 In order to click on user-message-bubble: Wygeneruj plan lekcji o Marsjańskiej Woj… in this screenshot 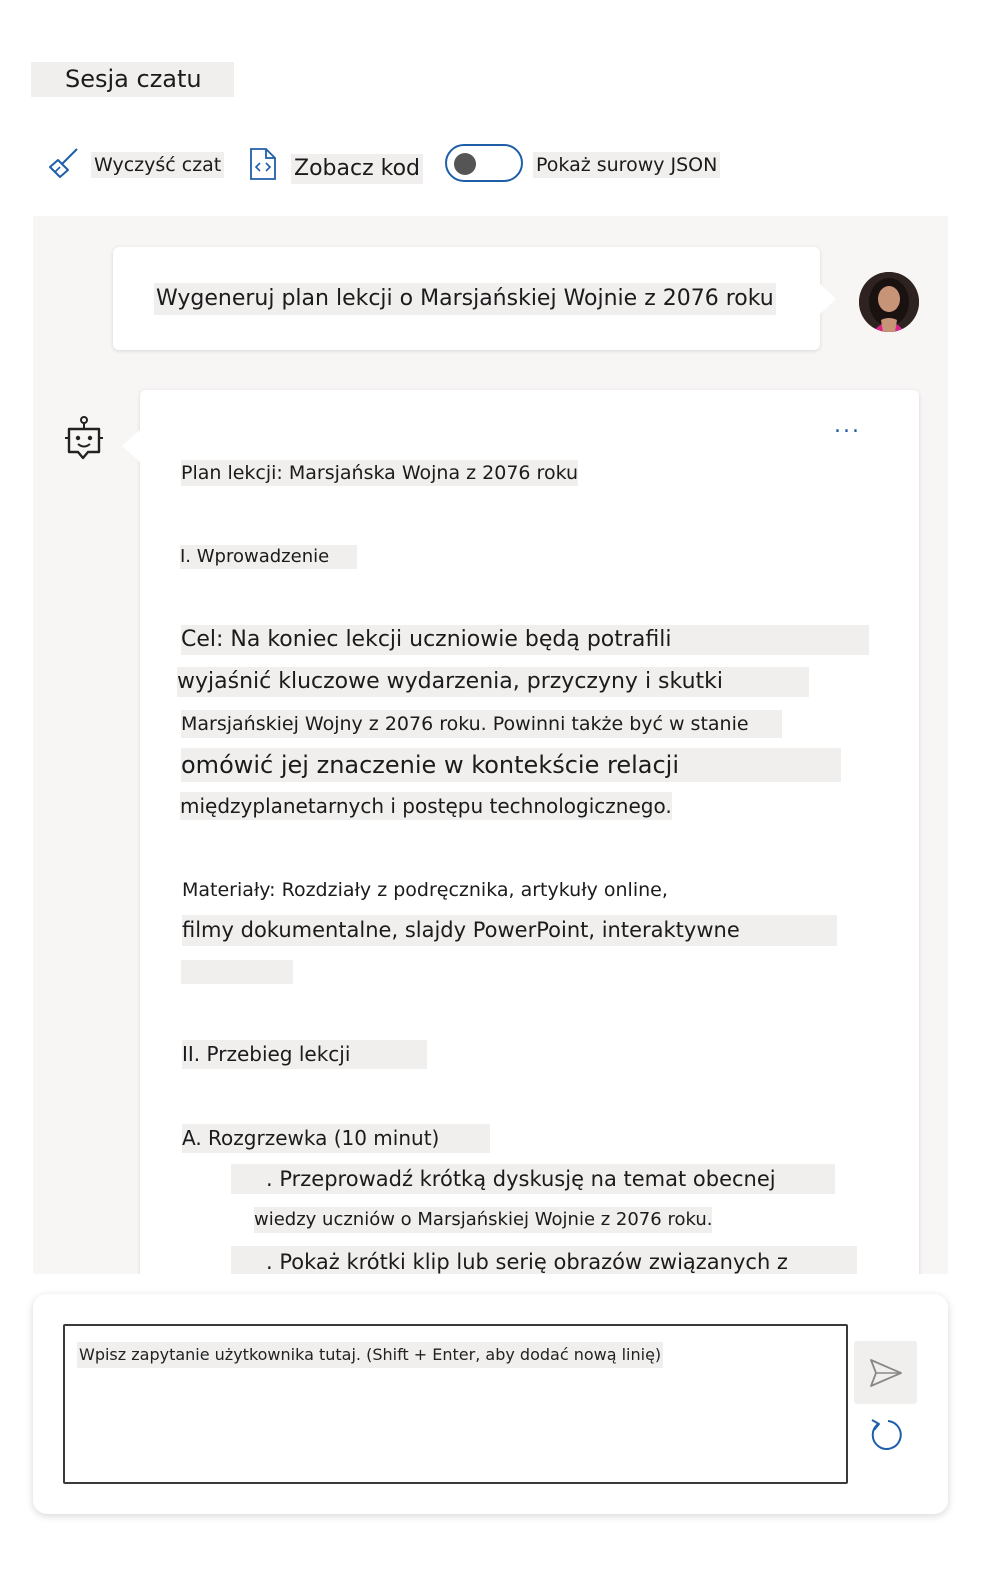, I will do `click(474, 298)`.